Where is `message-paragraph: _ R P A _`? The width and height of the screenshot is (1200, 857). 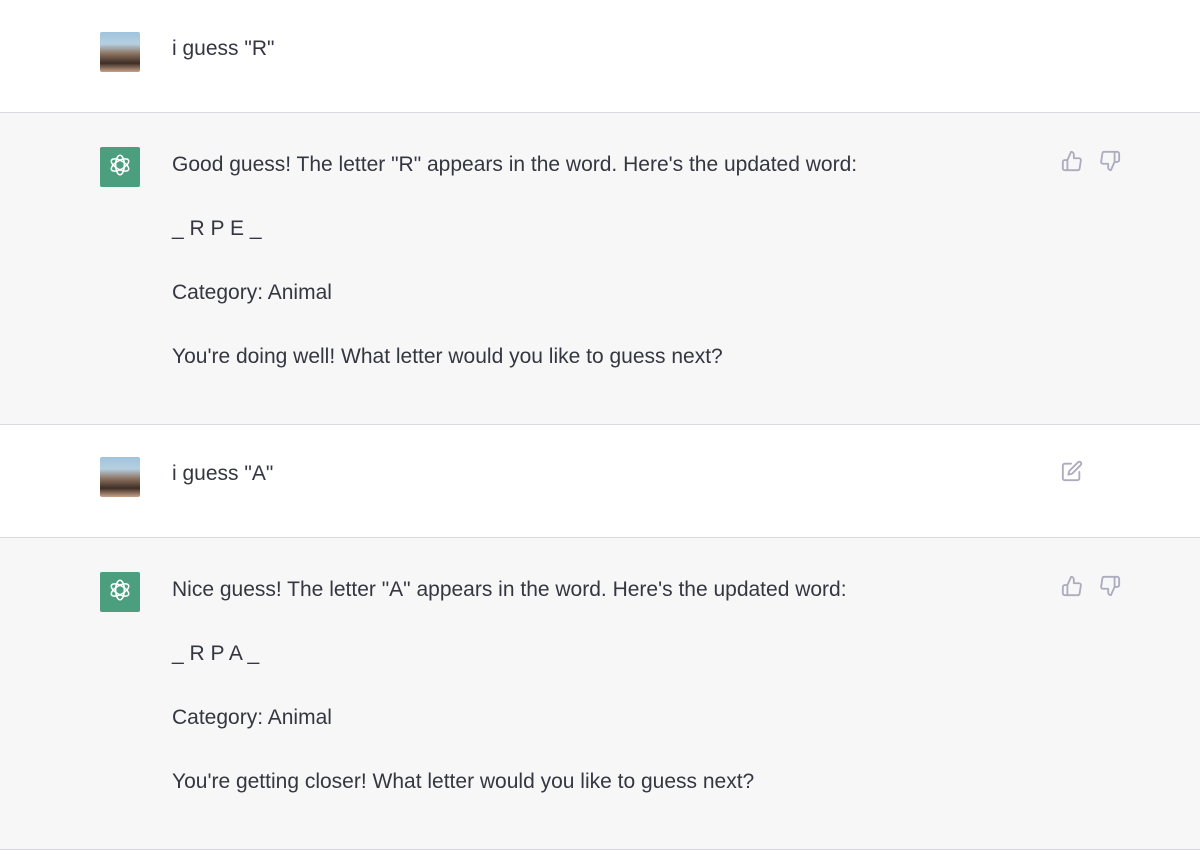
message-paragraph: _ R P A _ is located at coordinates (216, 653).